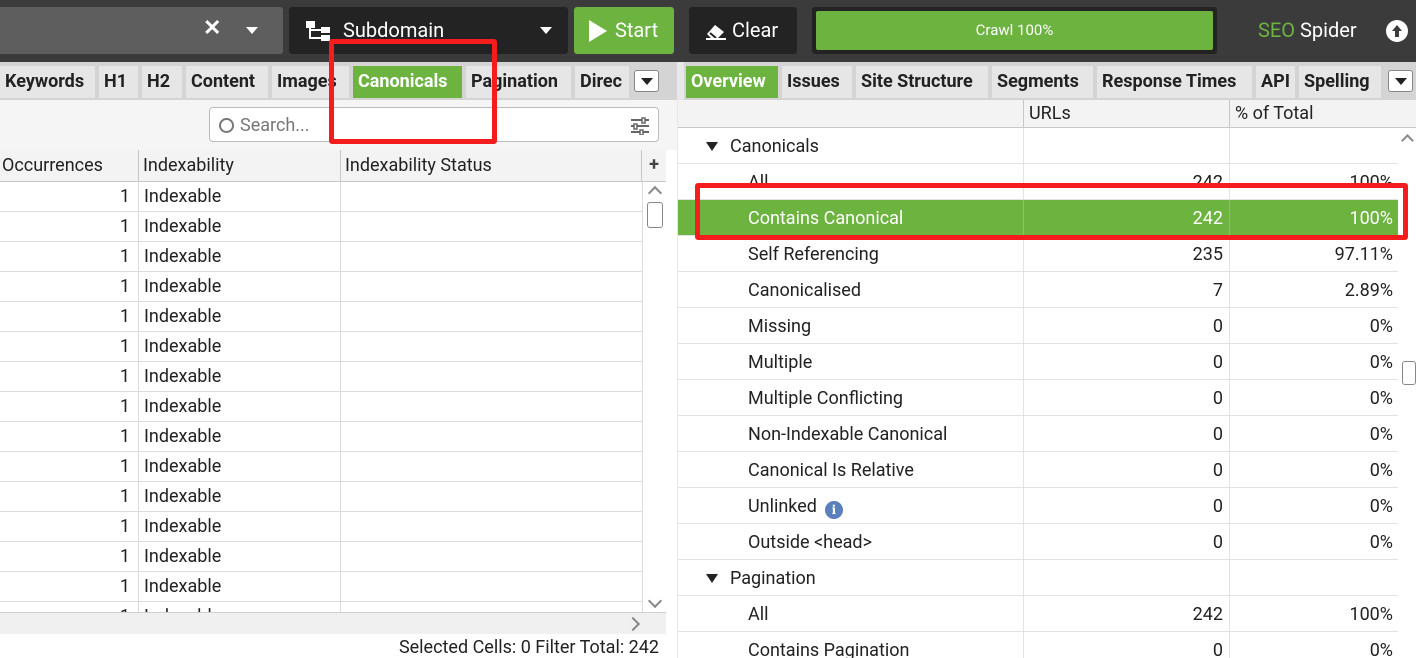 Image resolution: width=1416 pixels, height=658 pixels. What do you see at coordinates (1038, 290) in the screenshot?
I see `tree-item-canonicalised: Canonicalised 7 2.89%` at bounding box center [1038, 290].